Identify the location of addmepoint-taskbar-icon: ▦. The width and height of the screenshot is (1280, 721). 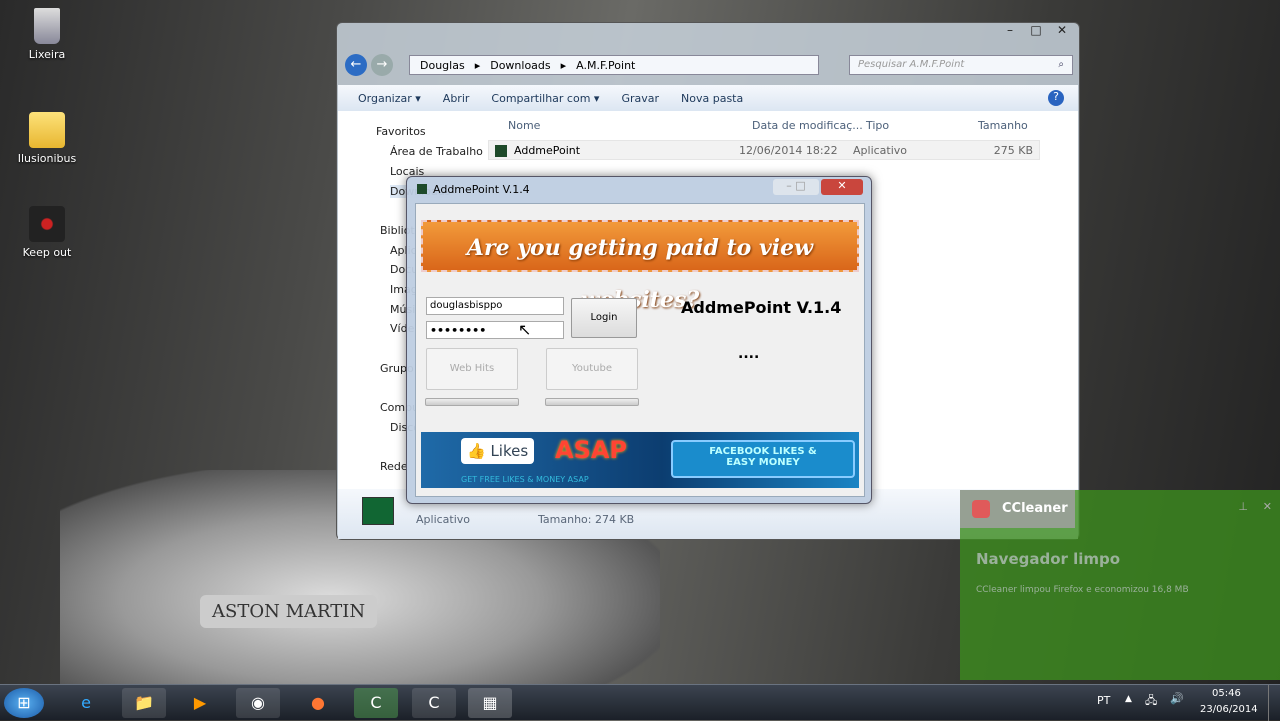
(490, 703).